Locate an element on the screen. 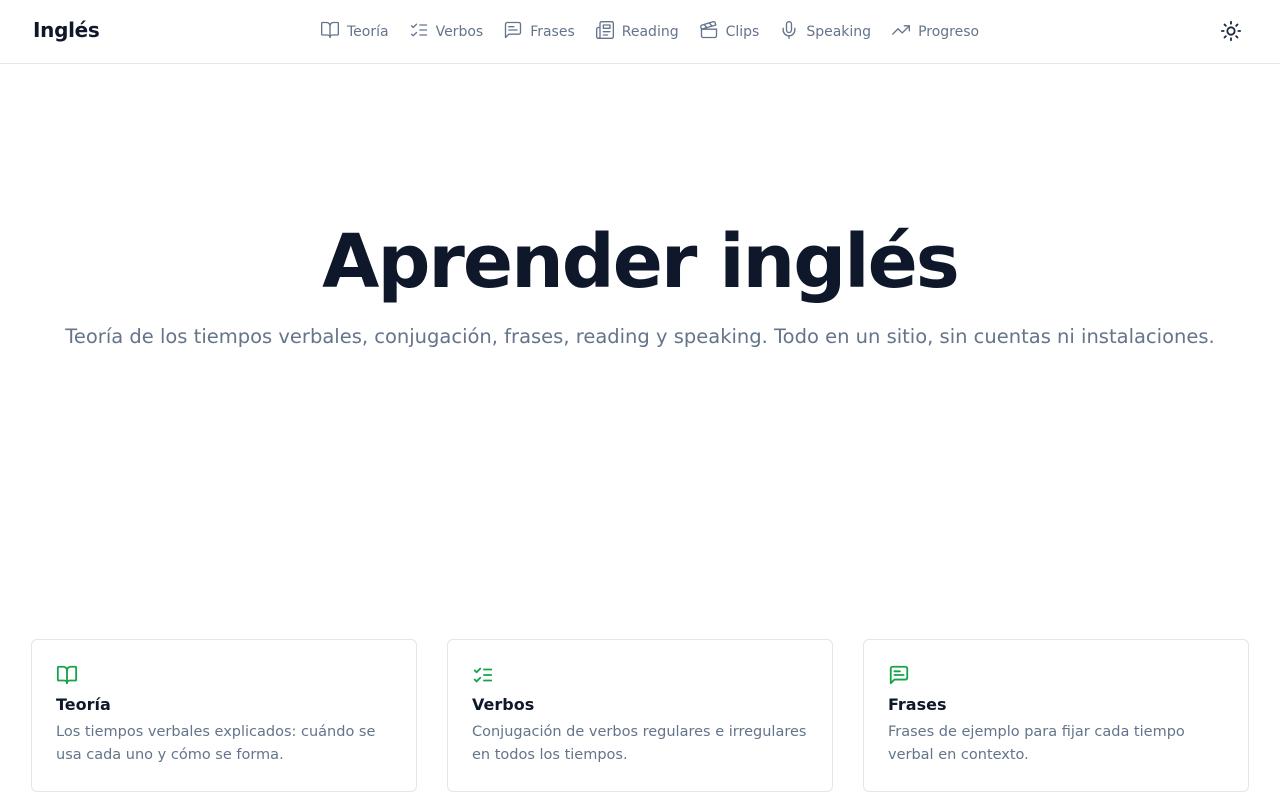 The height and width of the screenshot is (800, 1280). nav-item-label: Frases is located at coordinates (552, 32).